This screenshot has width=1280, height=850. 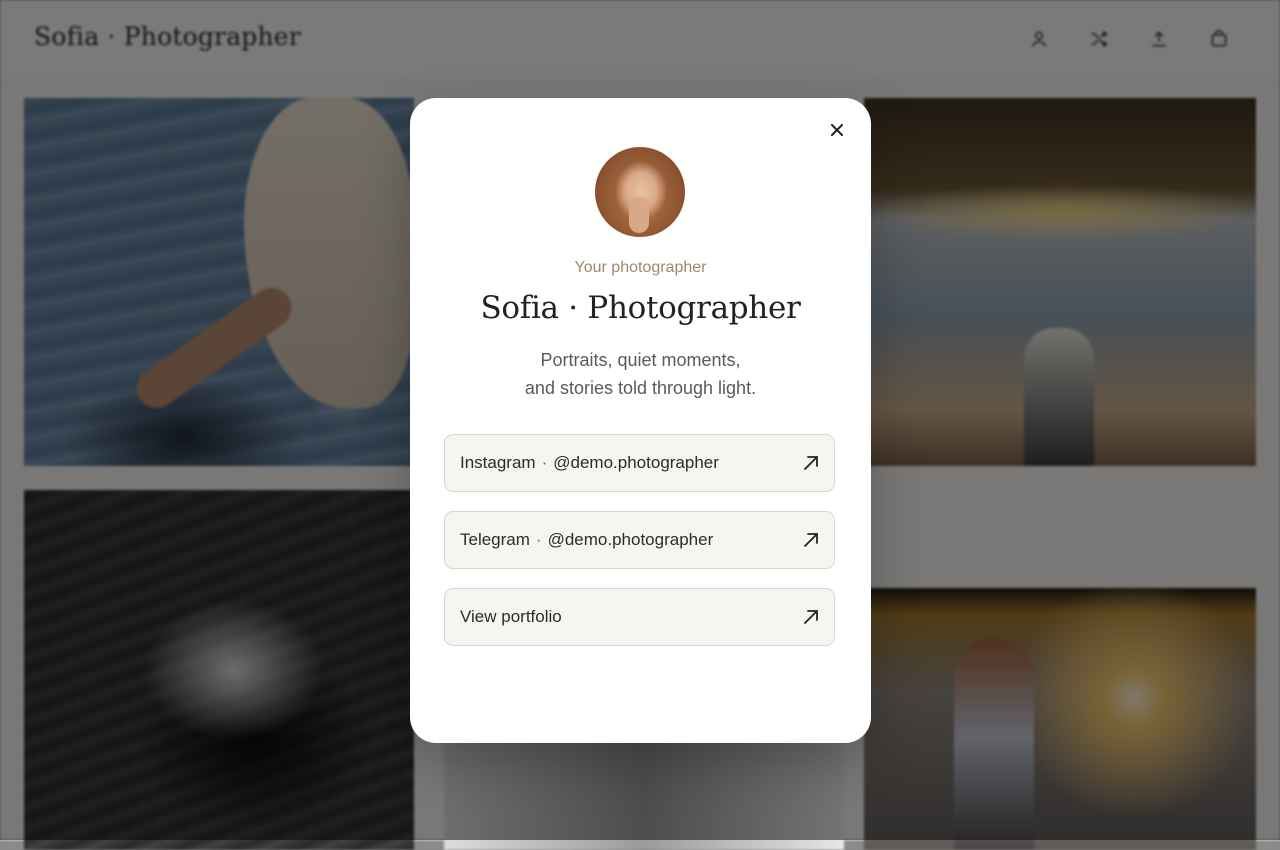 I want to click on description-line: and stories told through light., so click(x=640, y=388).